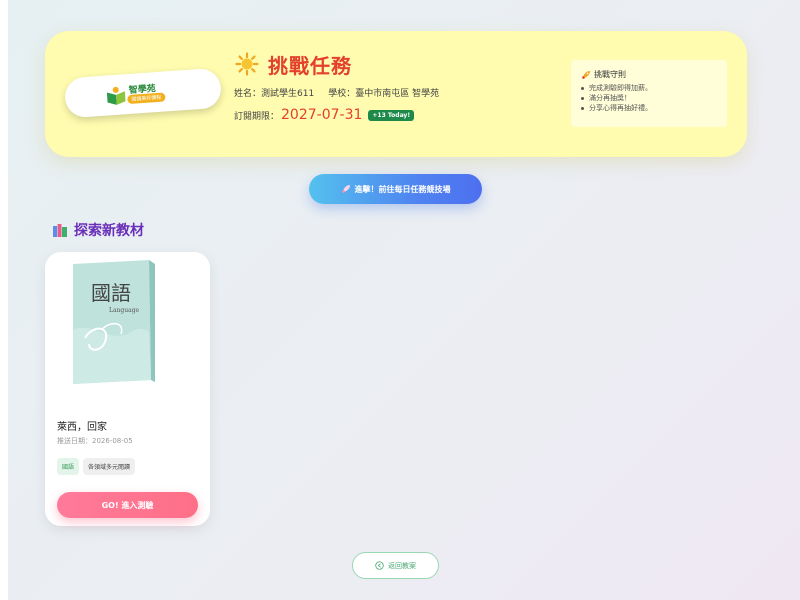 The height and width of the screenshot is (600, 800). Describe the element at coordinates (248, 94) in the screenshot. I see `student-label: 姓名：` at that location.